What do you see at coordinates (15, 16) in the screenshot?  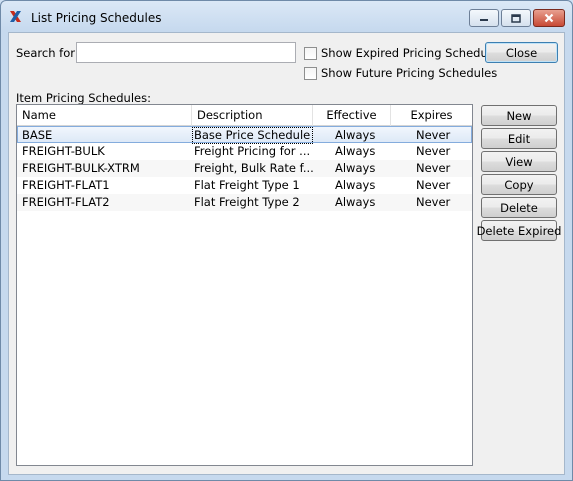 I see `xtuple-x-icon` at bounding box center [15, 16].